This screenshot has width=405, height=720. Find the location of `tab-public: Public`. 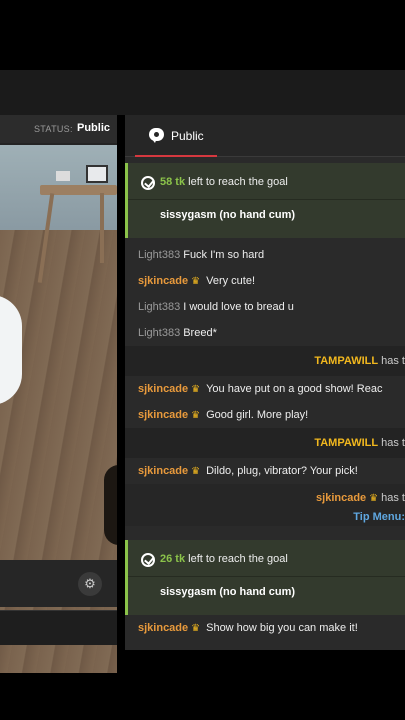

tab-public: Public is located at coordinates (176, 136).